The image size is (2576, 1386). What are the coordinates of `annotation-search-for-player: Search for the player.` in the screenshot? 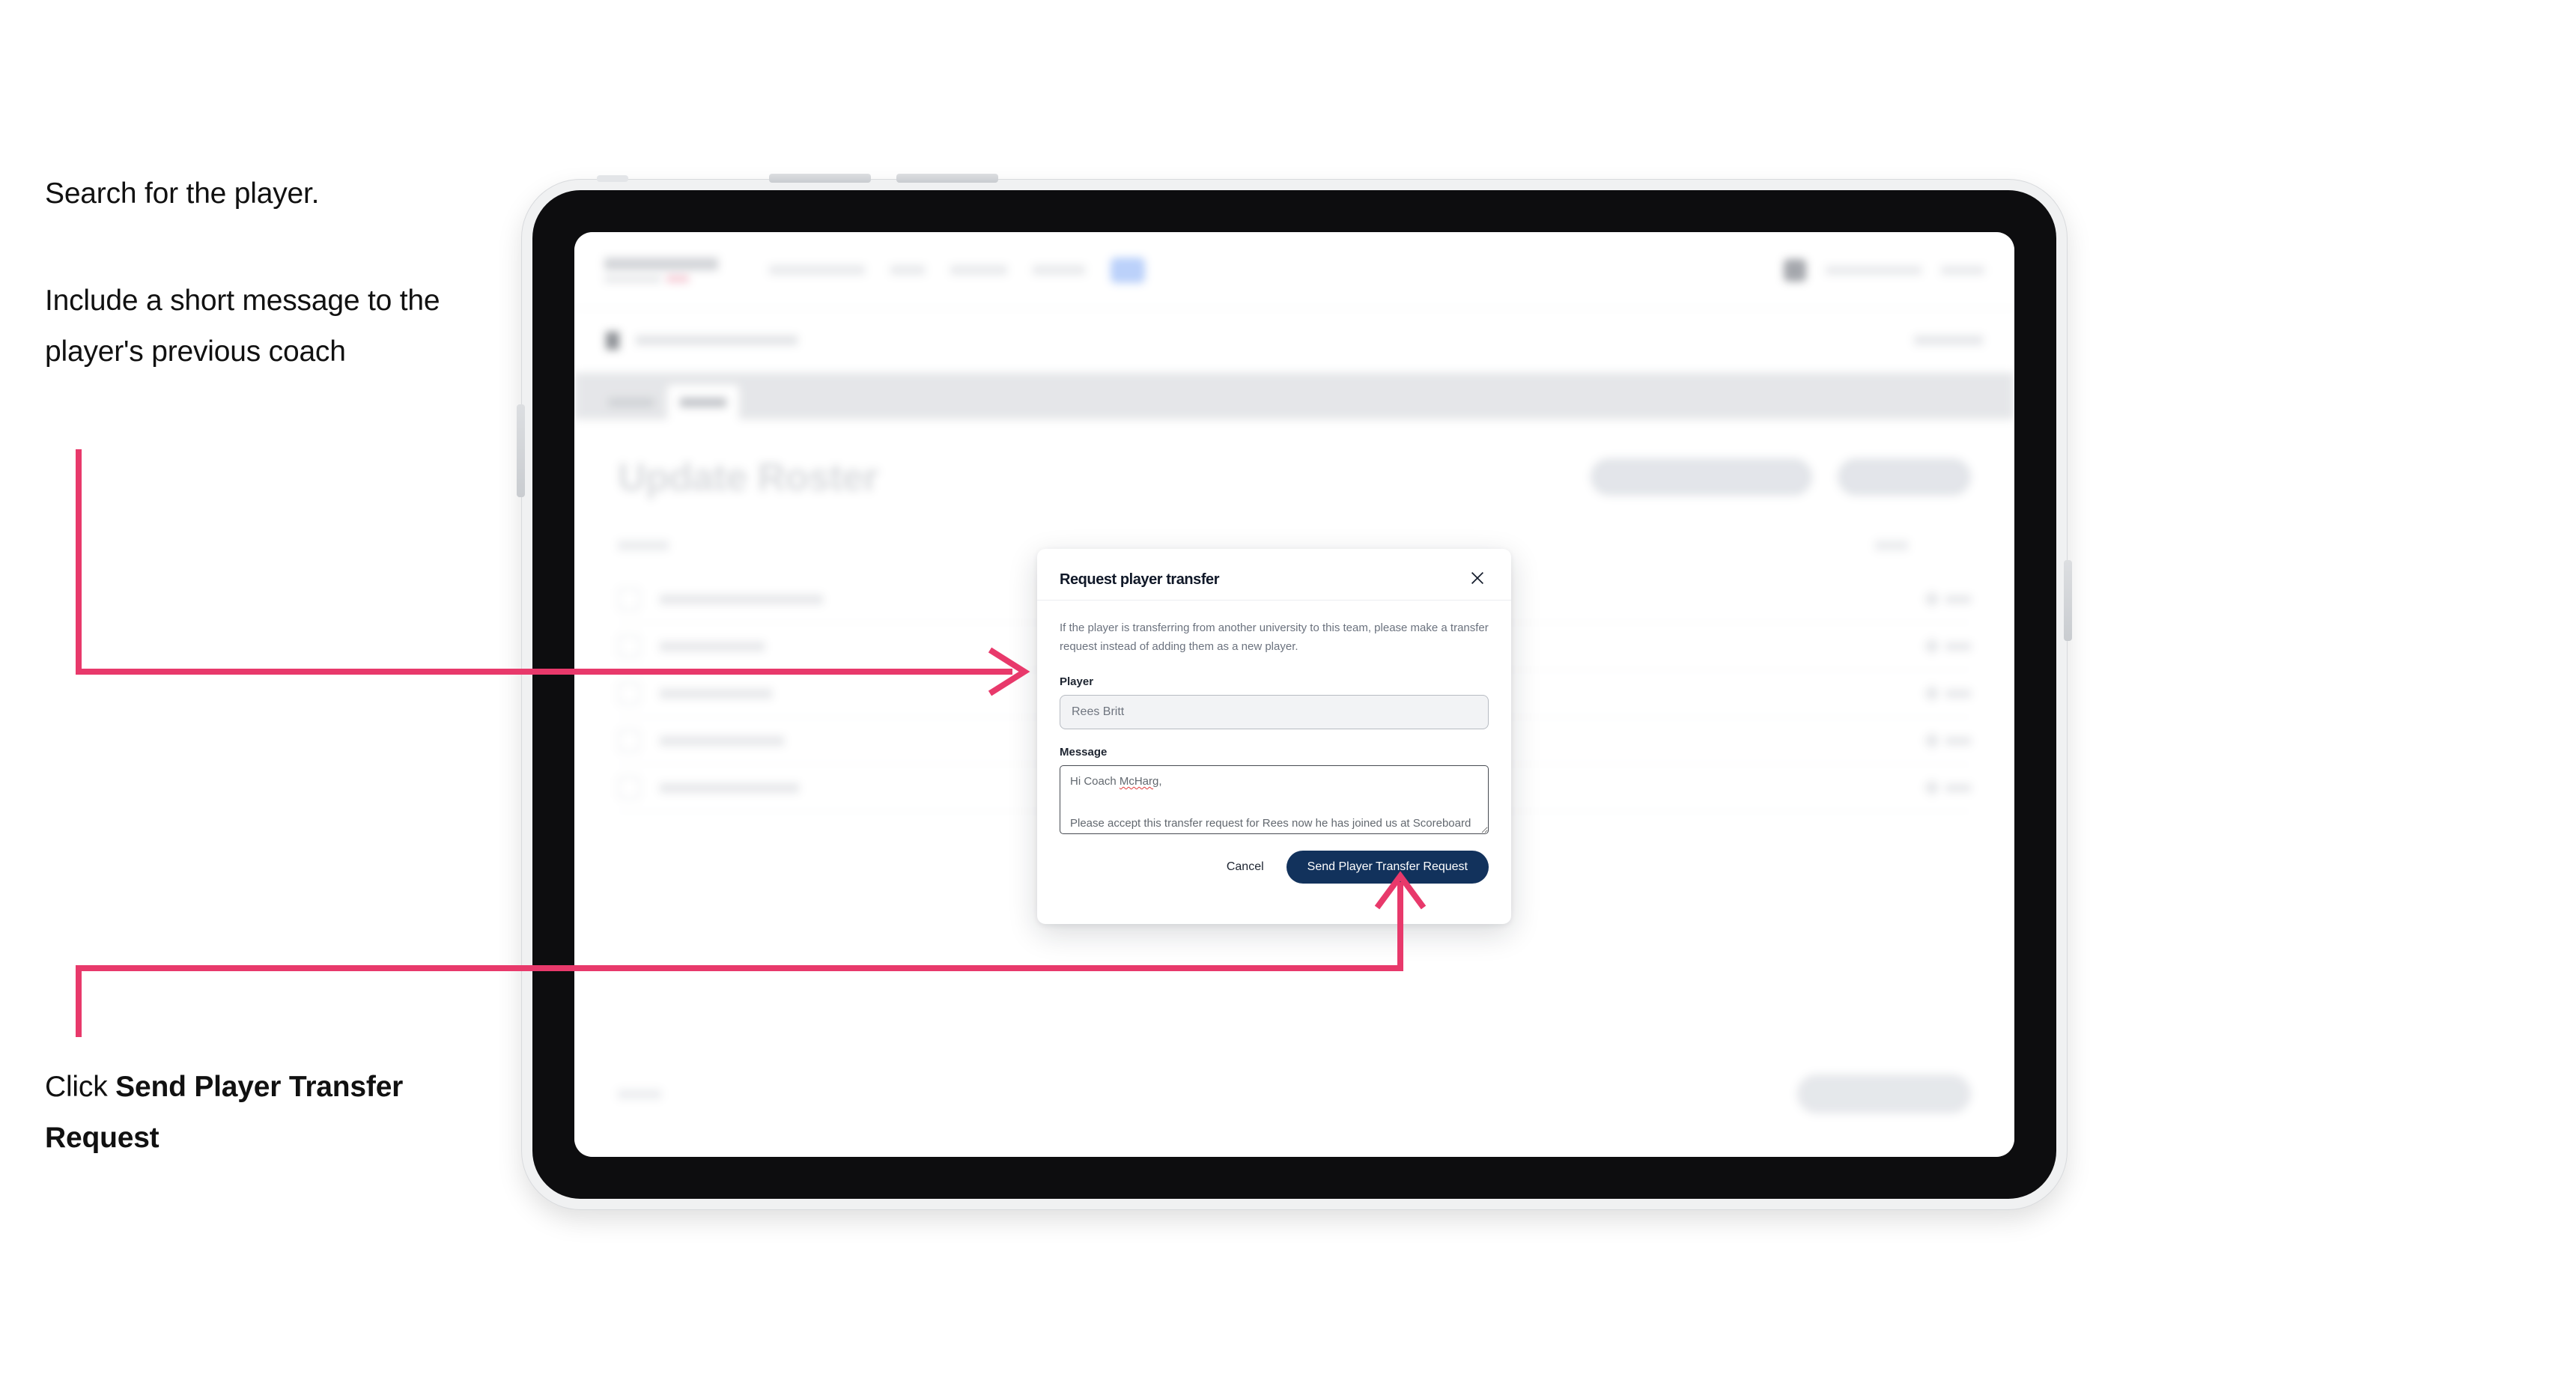 It's located at (182, 193).